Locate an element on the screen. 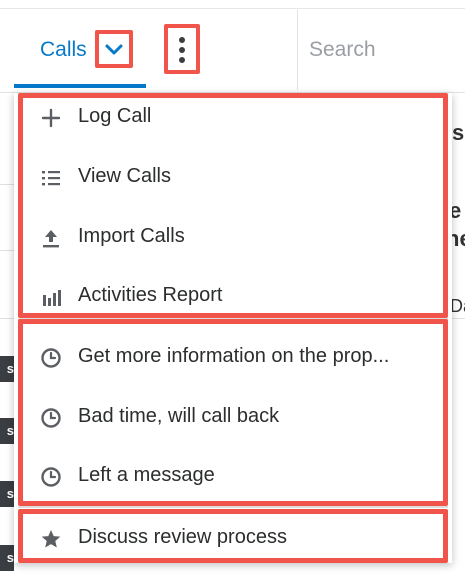 The width and height of the screenshot is (465, 574). more-options-button is located at coordinates (182, 49).